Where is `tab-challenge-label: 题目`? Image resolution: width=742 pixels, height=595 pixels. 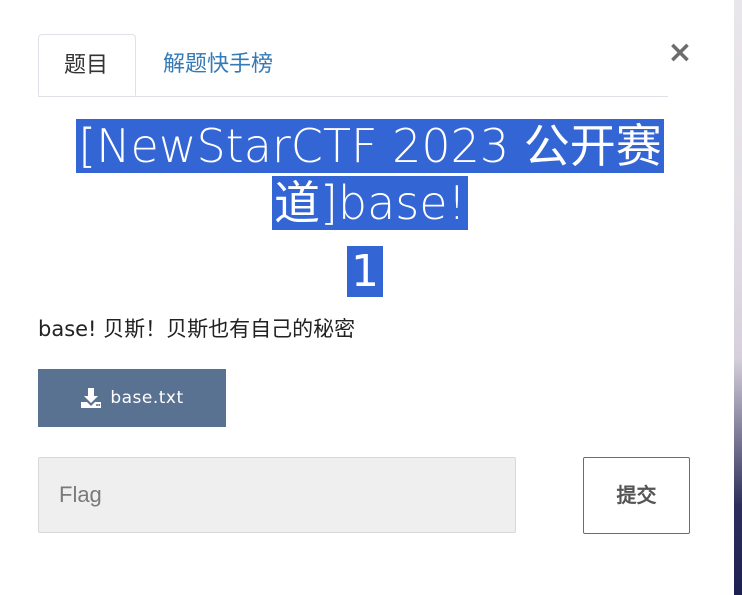
tab-challenge-label: 题目 is located at coordinates (86, 65).